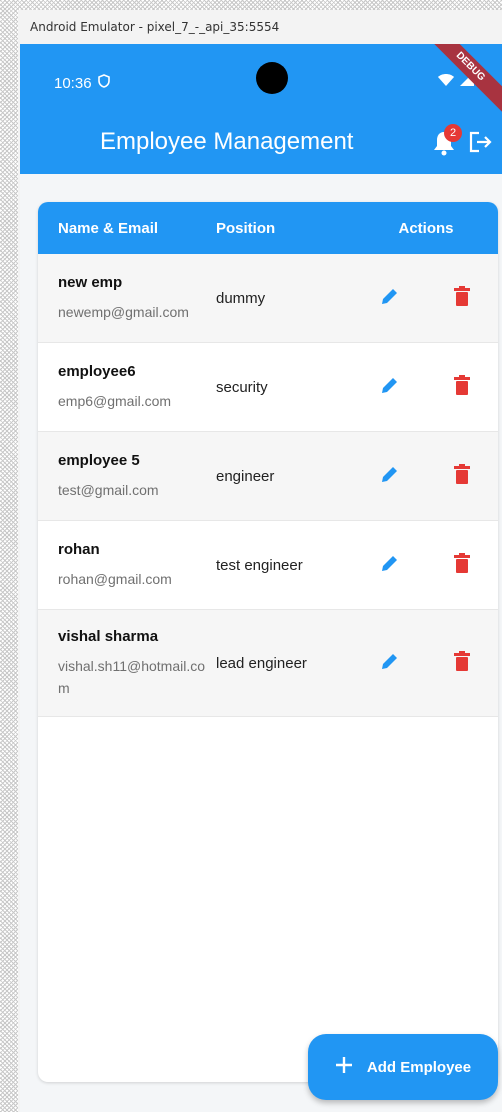 The height and width of the screenshot is (1112, 502). I want to click on header-actions: Actions, so click(426, 228).